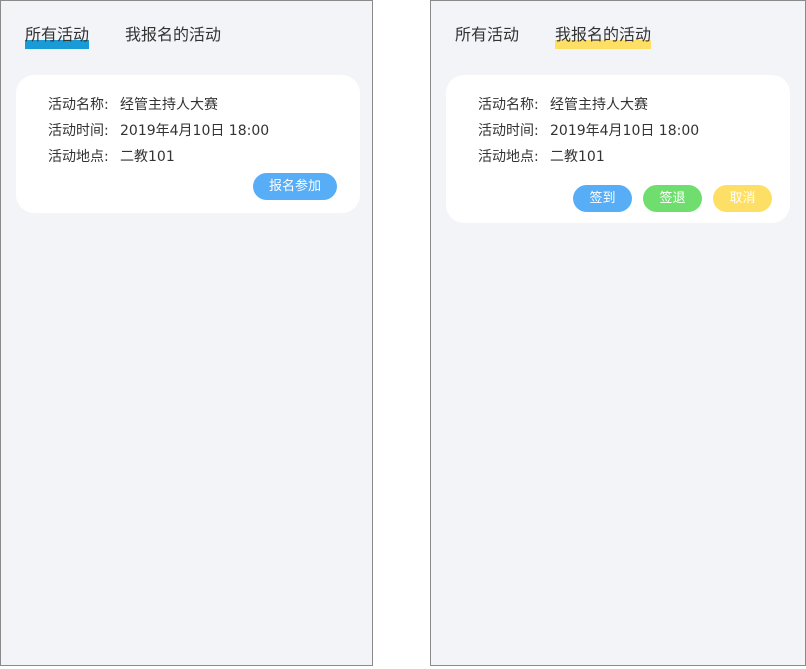 Image resolution: width=806 pixels, height=669 pixels. What do you see at coordinates (672, 198) in the screenshot?
I see `sign-out-button: 签退` at bounding box center [672, 198].